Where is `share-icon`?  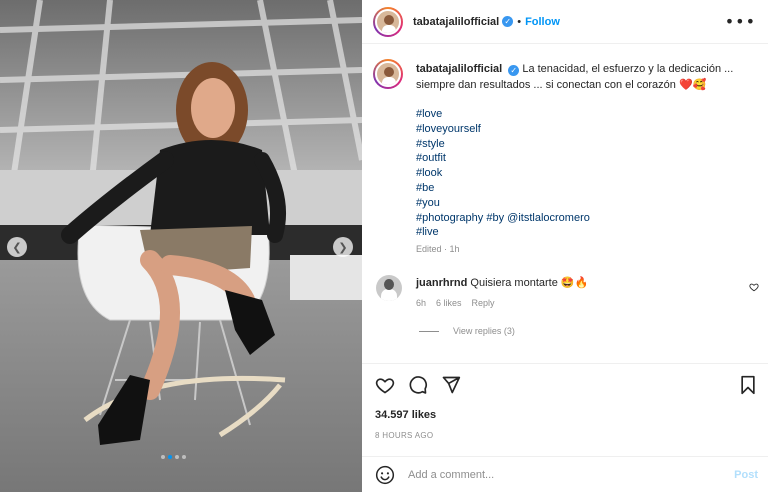 share-icon is located at coordinates (451, 385).